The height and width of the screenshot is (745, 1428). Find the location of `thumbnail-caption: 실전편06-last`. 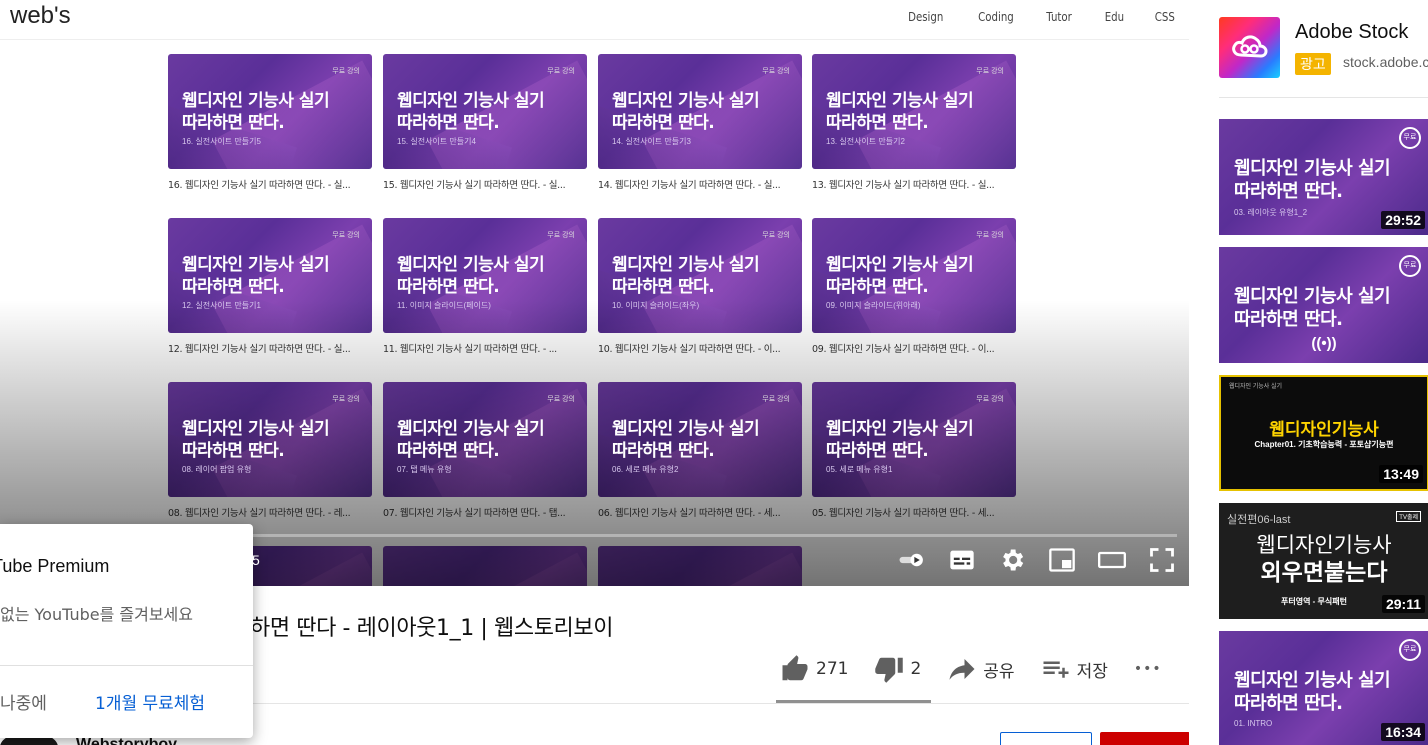

thumbnail-caption: 실전편06-last is located at coordinates (1259, 520).